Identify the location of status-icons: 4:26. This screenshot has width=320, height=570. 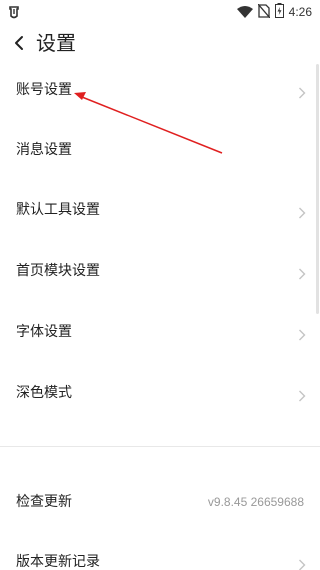
(274, 12).